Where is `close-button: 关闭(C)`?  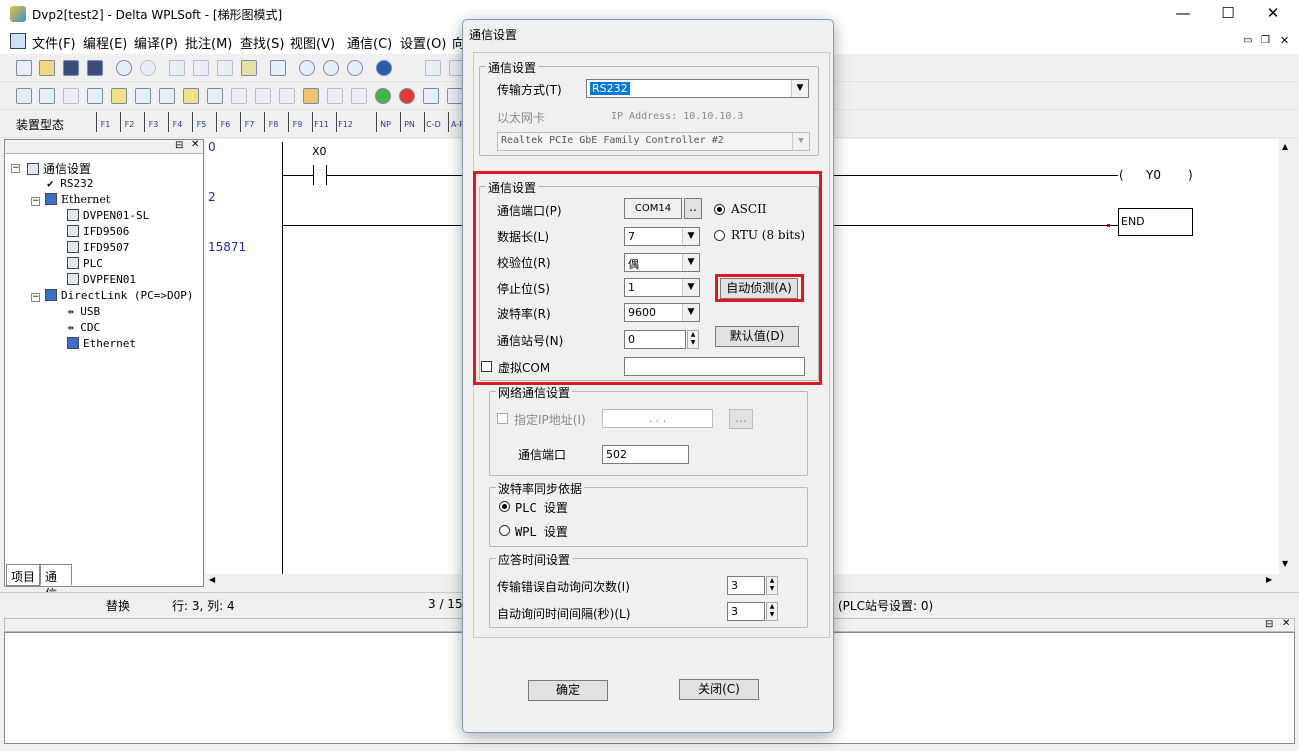
close-button: 关闭(C) is located at coordinates (719, 689).